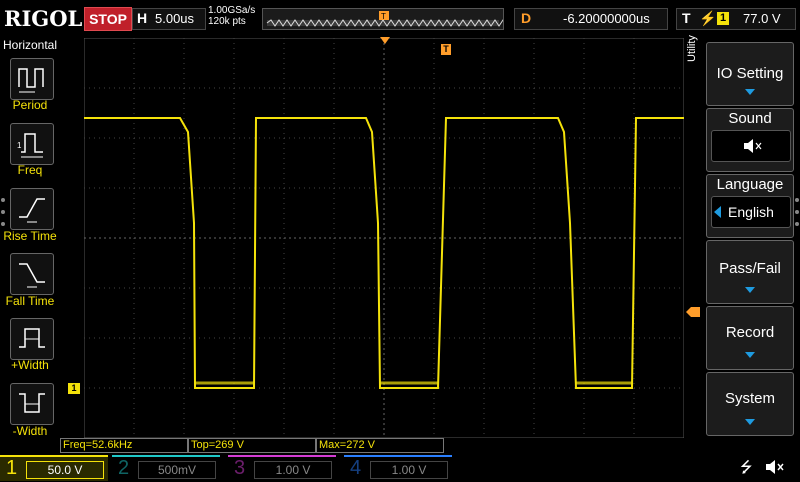  Describe the element at coordinates (746, 467) in the screenshot. I see `usb-icon: ⭍` at that location.